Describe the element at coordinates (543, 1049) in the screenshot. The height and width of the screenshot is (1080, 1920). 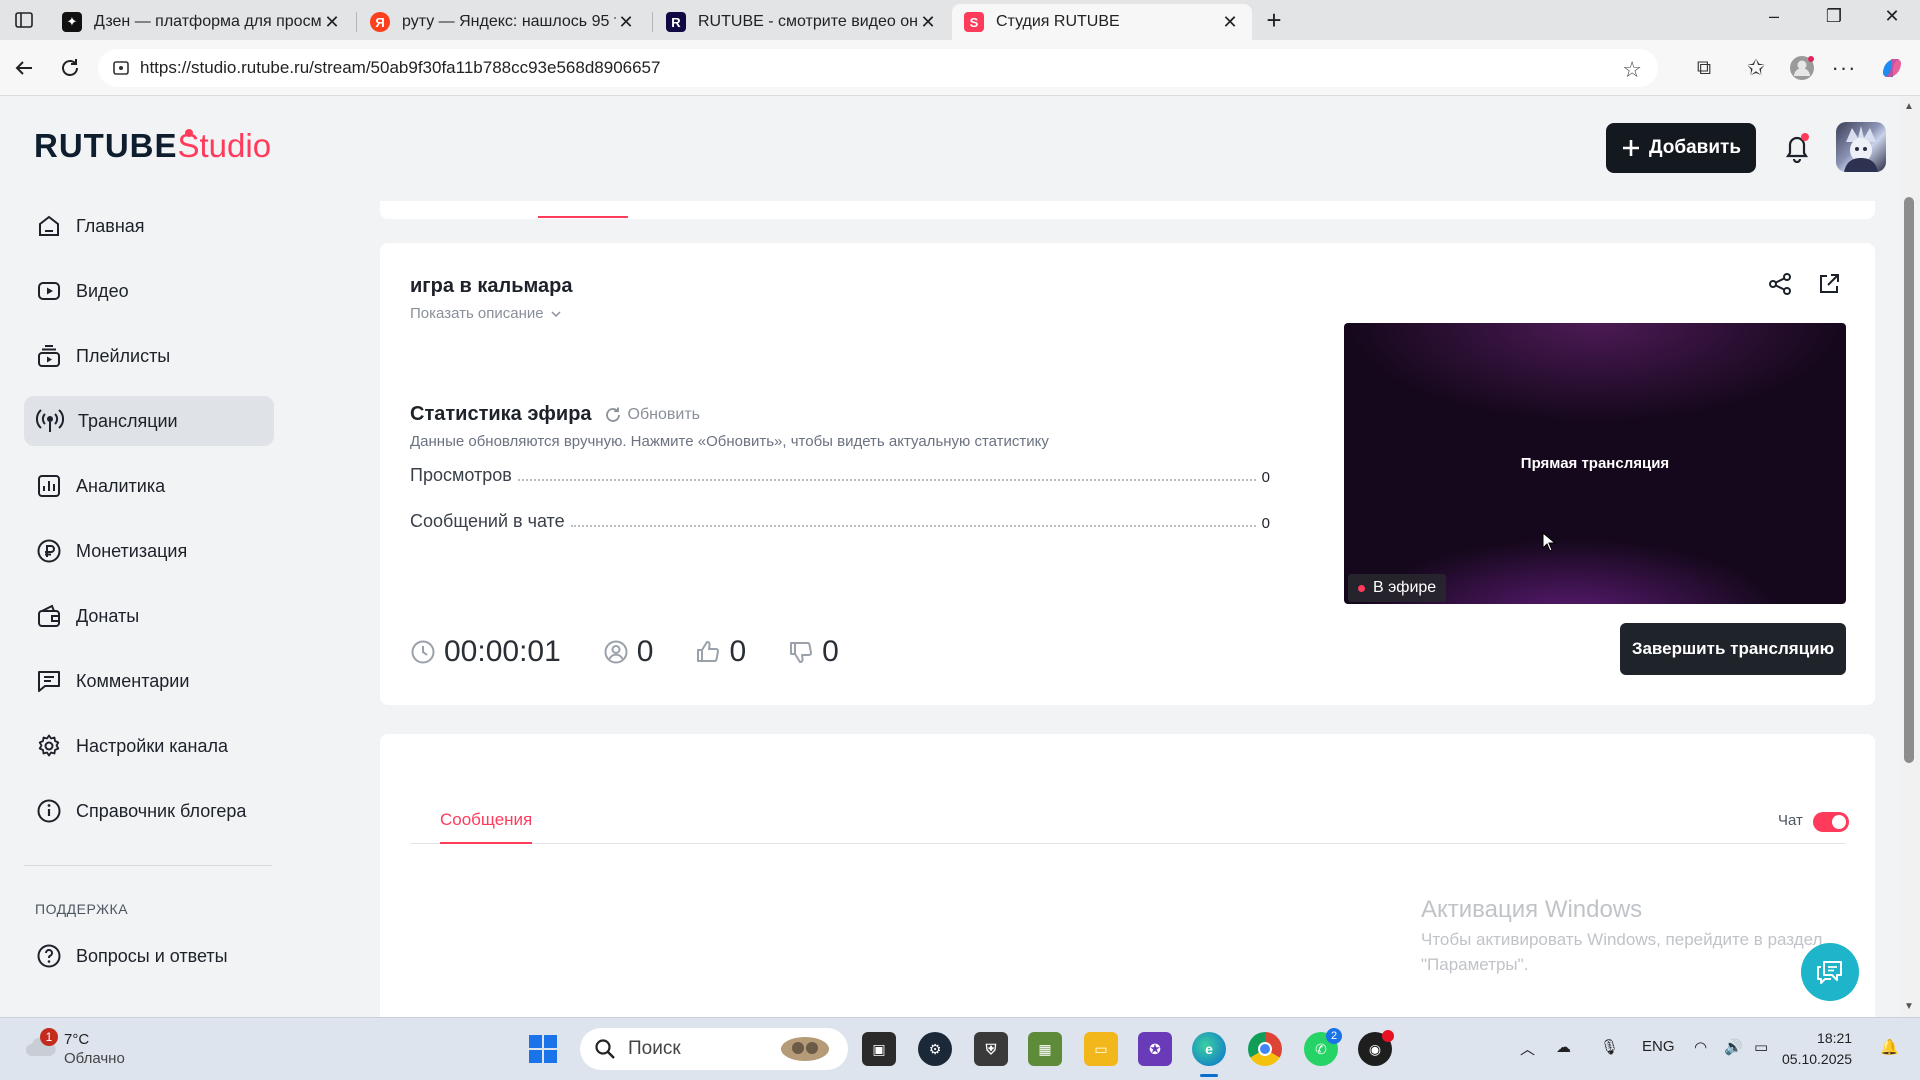
I see `windows-start-icon` at that location.